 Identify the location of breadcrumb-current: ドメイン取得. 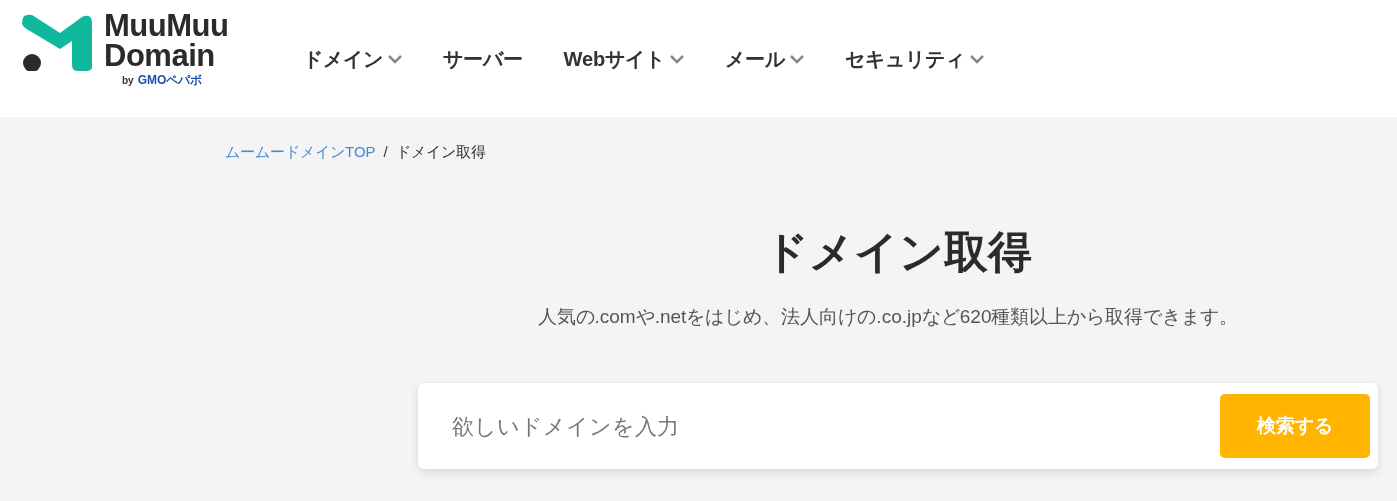
(440, 152).